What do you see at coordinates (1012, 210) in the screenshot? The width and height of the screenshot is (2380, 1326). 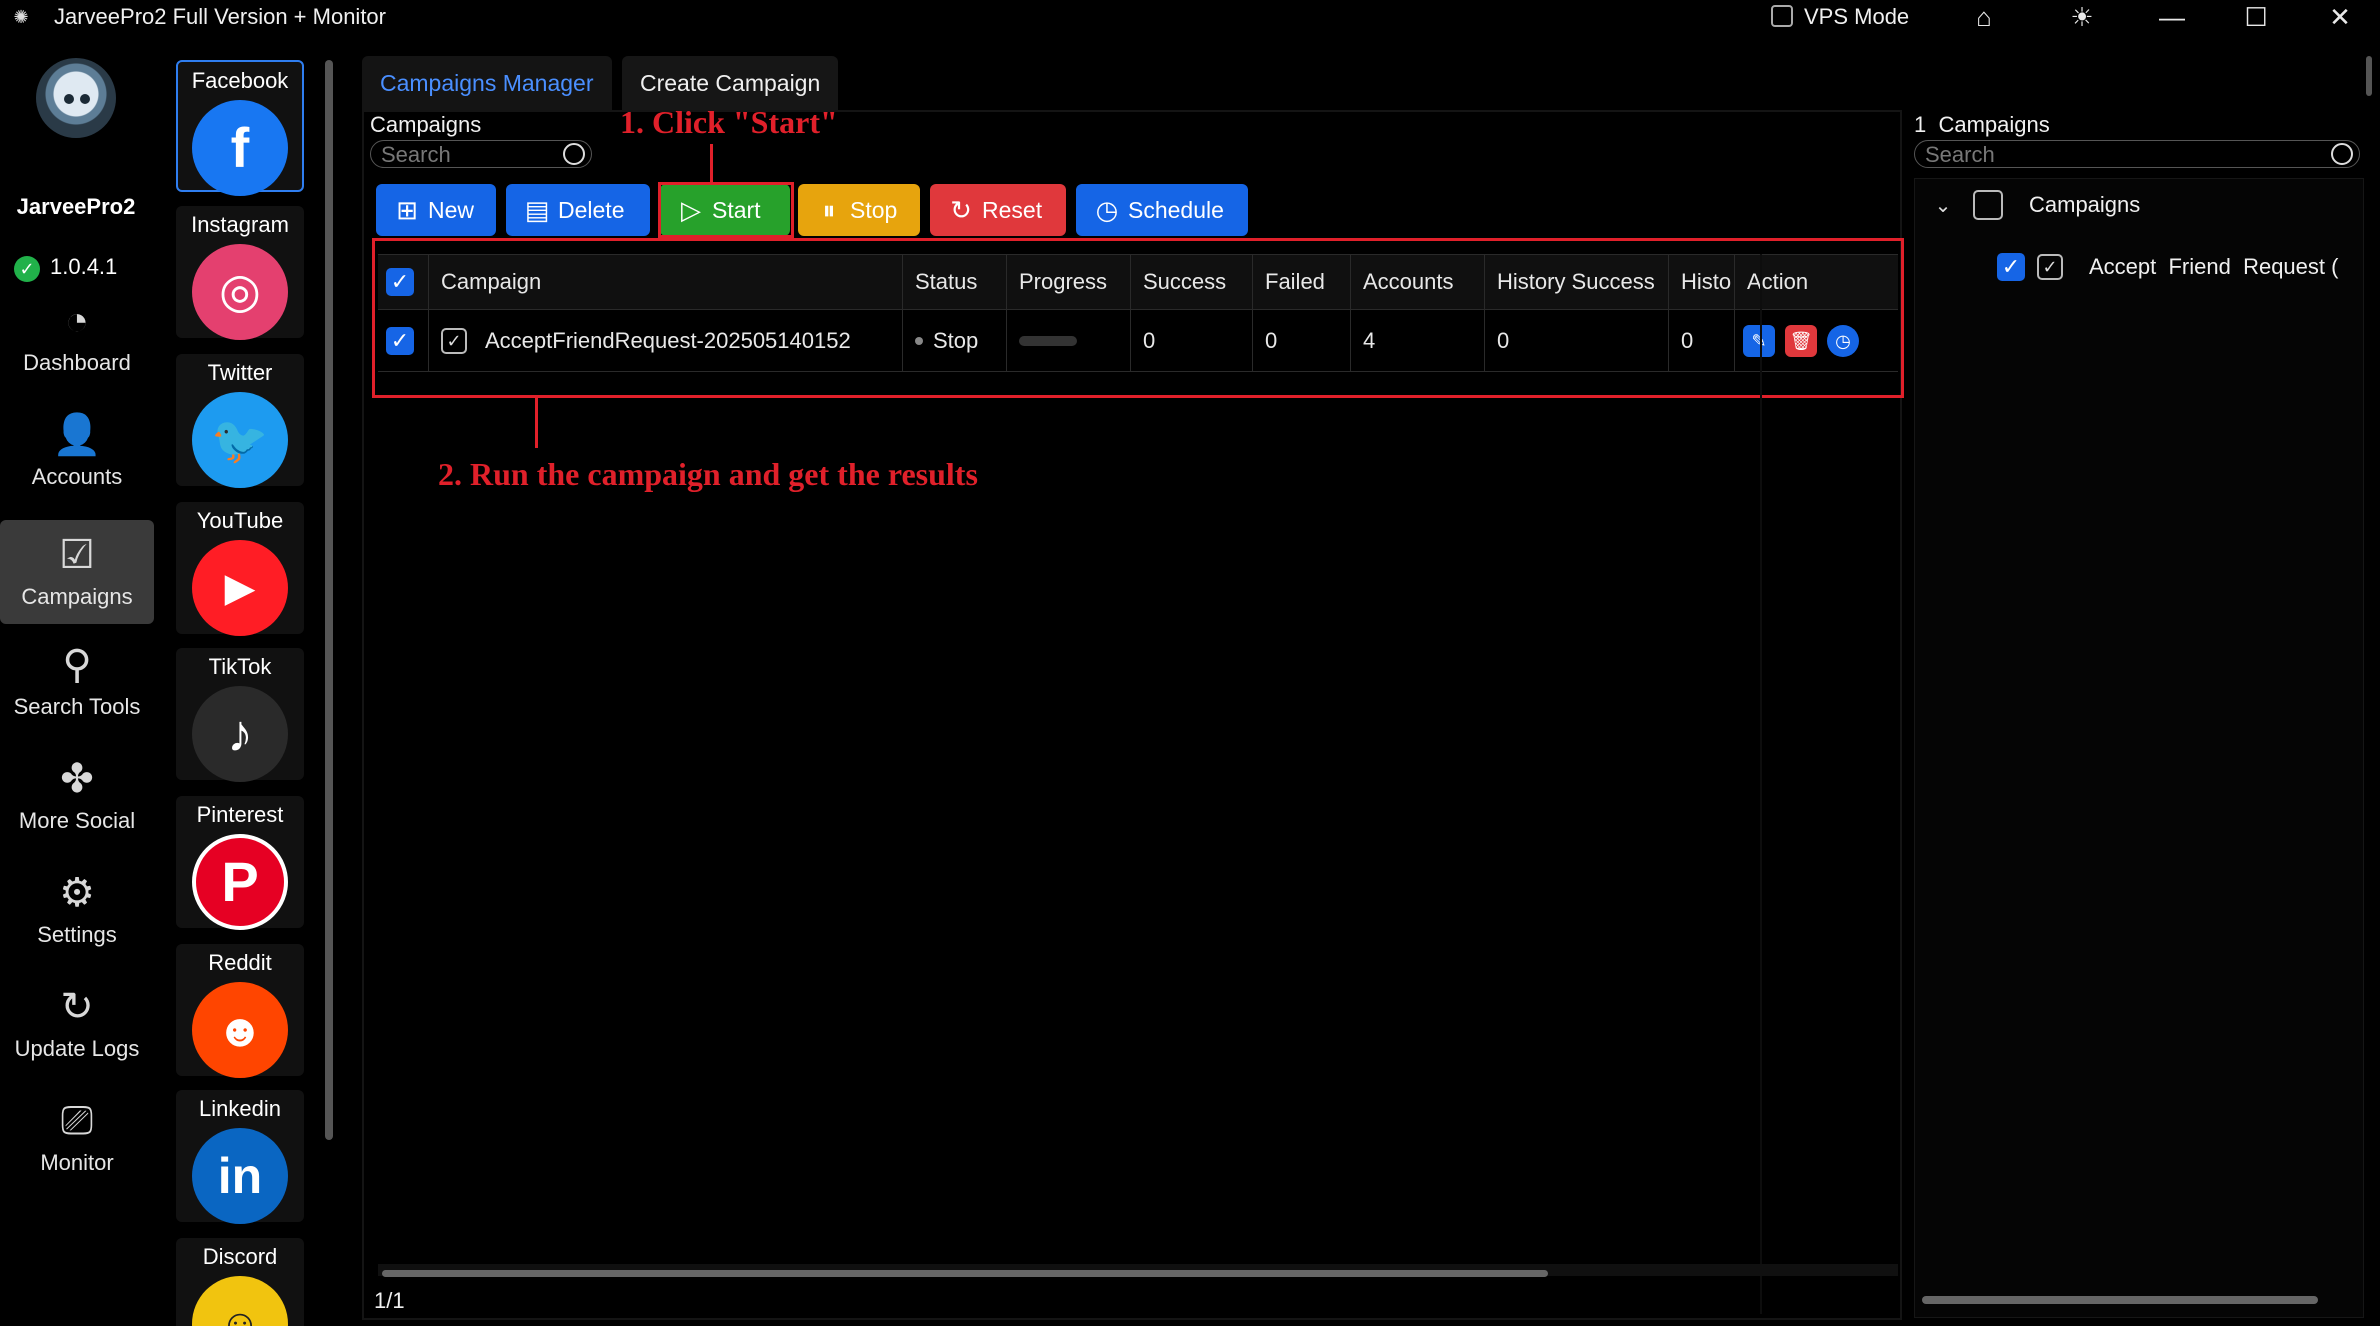 I see `reset-label: Reset` at bounding box center [1012, 210].